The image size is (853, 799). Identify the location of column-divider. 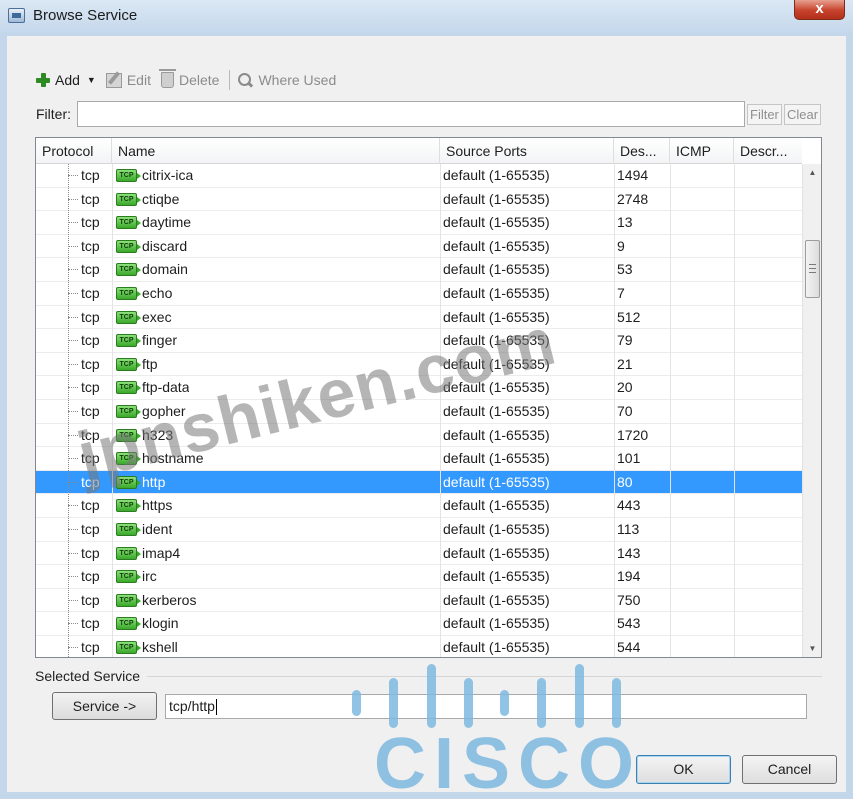
(112, 410).